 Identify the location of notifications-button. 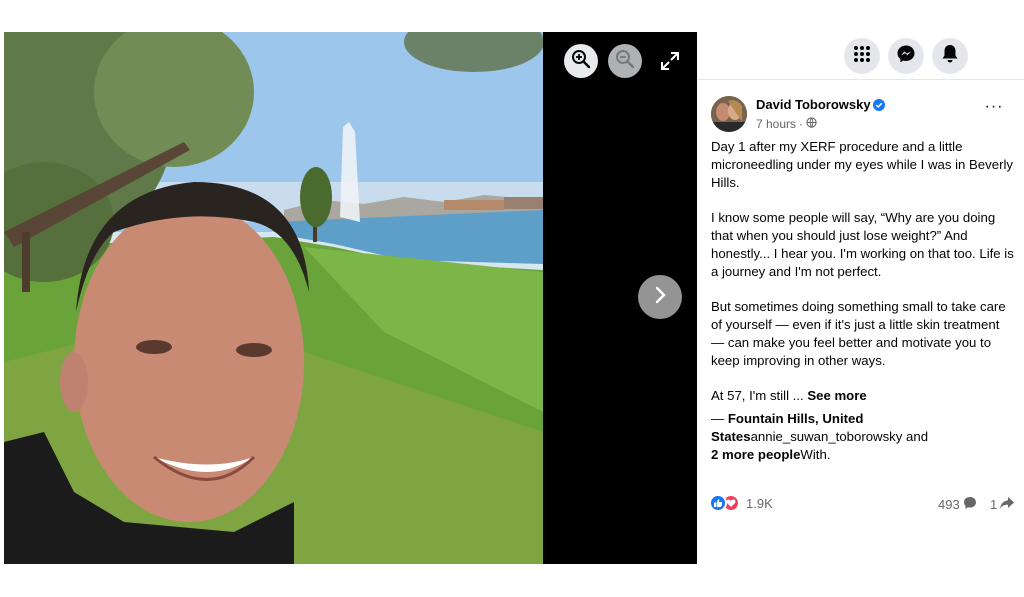
(950, 56).